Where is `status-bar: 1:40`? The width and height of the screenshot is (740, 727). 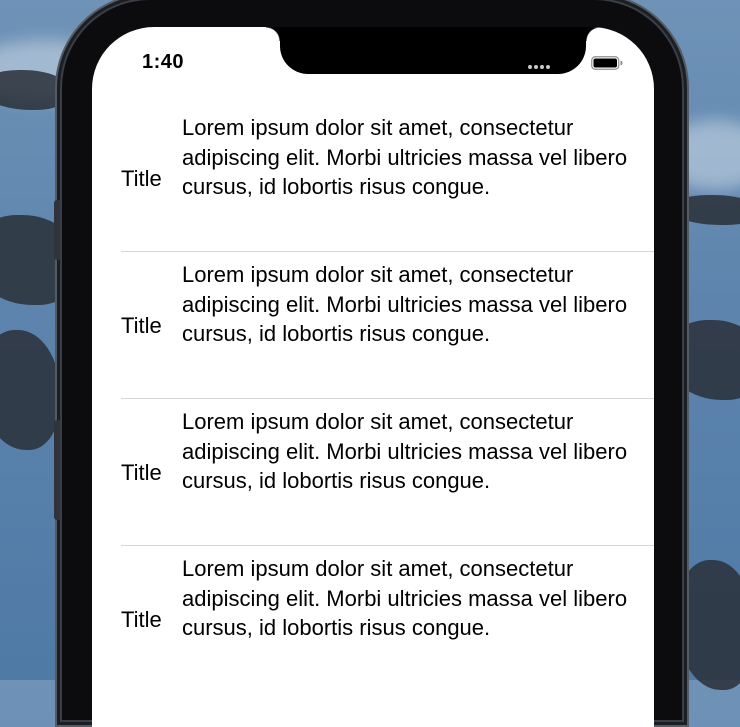 status-bar: 1:40 is located at coordinates (373, 52).